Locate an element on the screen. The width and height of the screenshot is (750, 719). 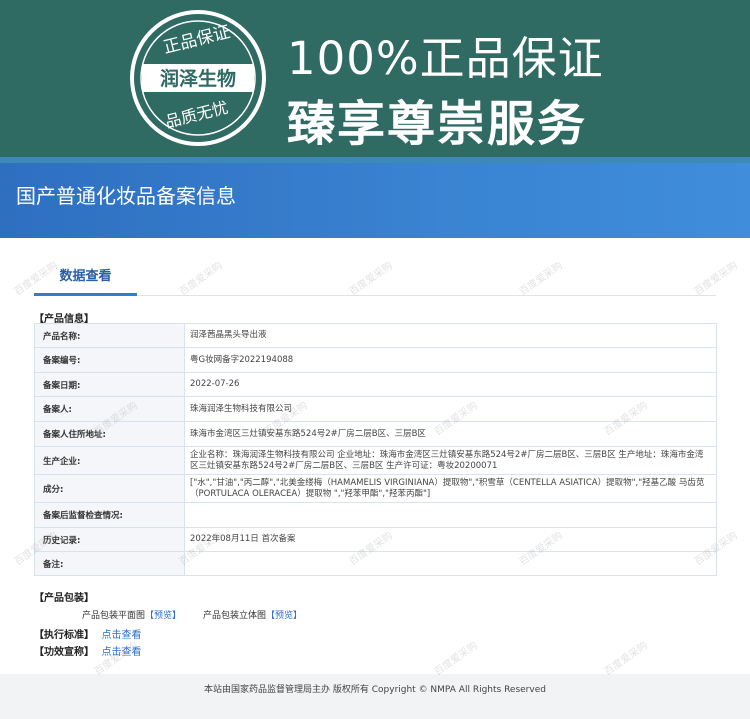
row-key: 历史记录: is located at coordinates (109, 539).